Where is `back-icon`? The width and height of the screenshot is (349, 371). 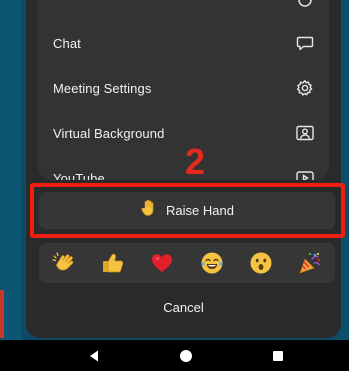
back-icon is located at coordinates (94, 356).